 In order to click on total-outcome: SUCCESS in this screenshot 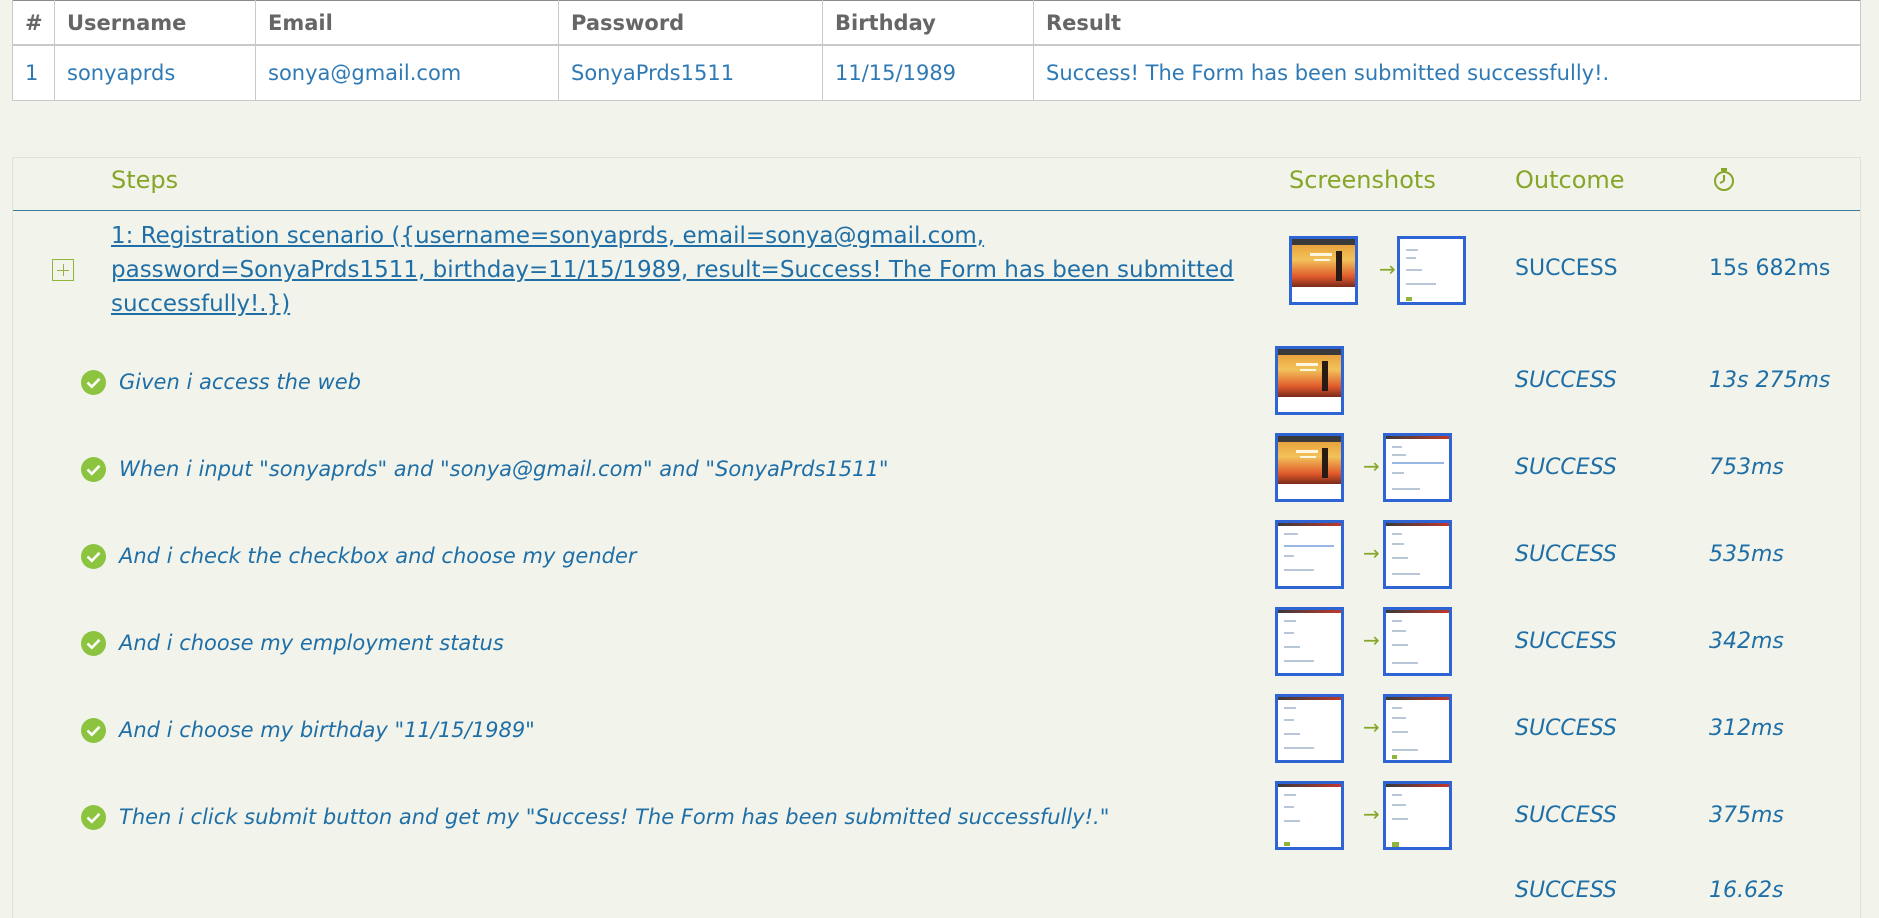, I will do `click(1566, 890)`.